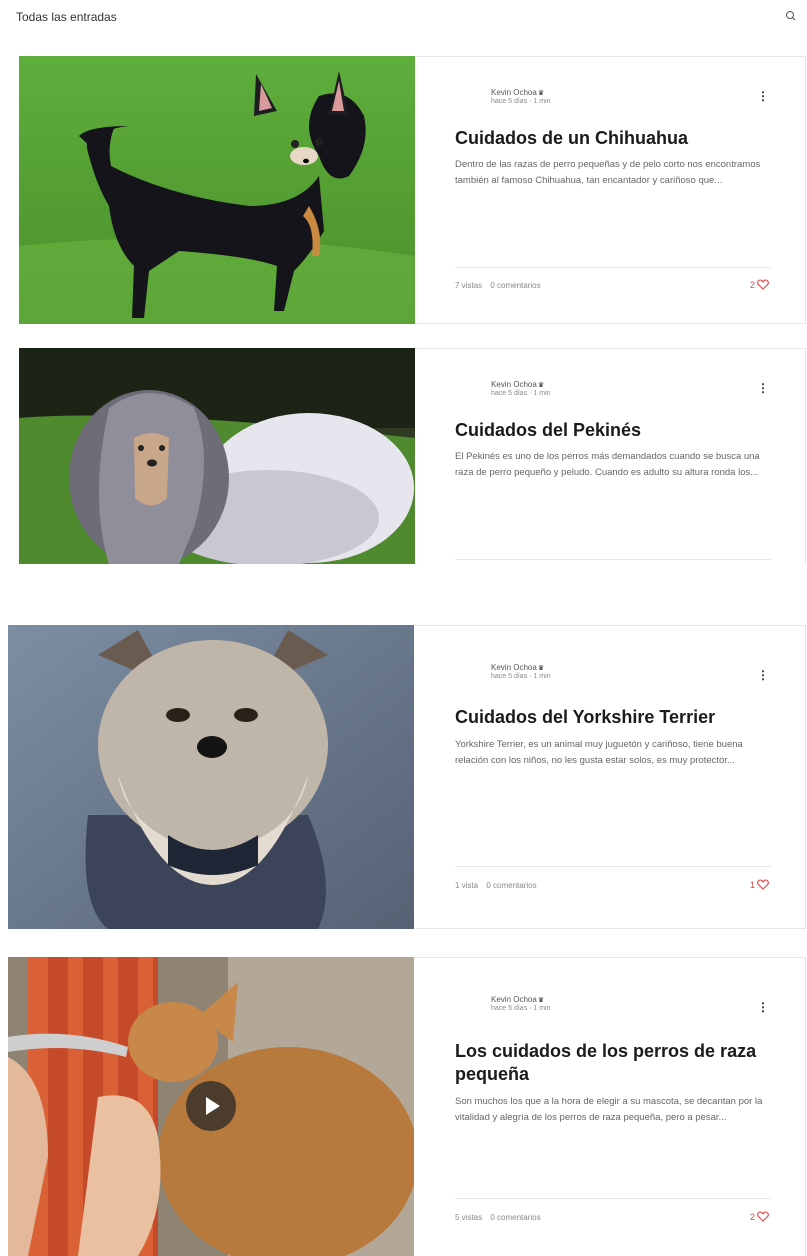  I want to click on post-title: Cuidados del Pekinés, so click(615, 430).